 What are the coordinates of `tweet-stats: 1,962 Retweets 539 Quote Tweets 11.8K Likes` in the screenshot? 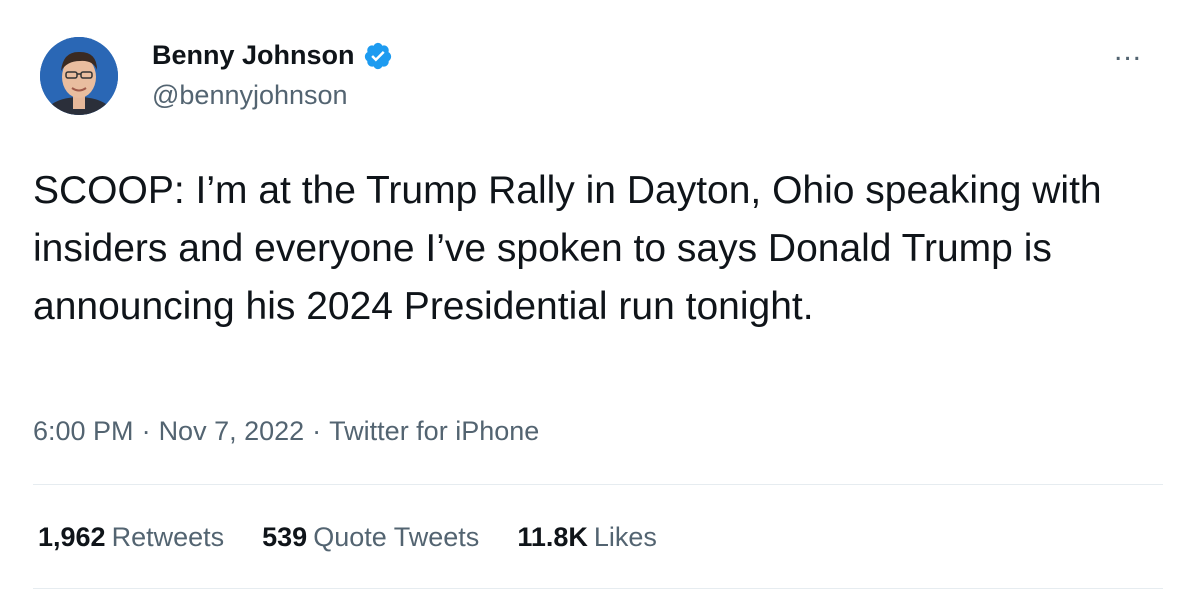 It's located at (347, 537).